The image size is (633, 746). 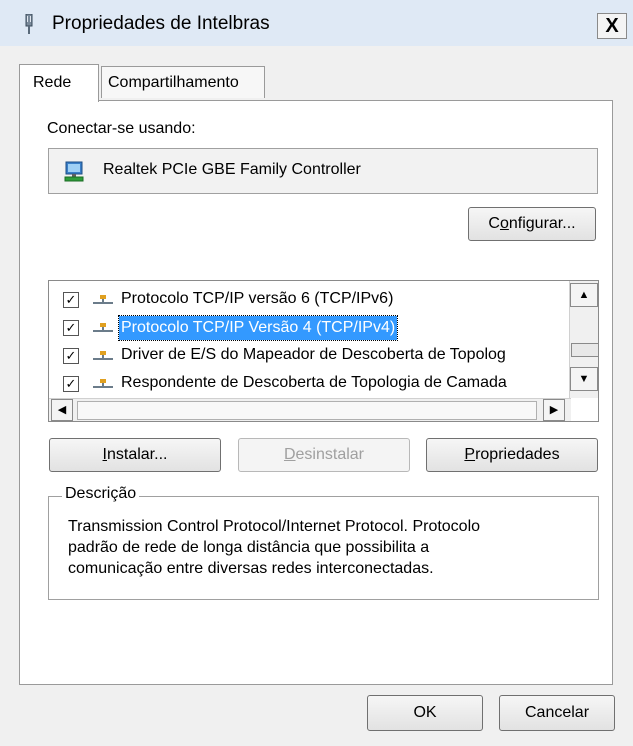 What do you see at coordinates (59, 83) in the screenshot?
I see `tab-rede: Rede` at bounding box center [59, 83].